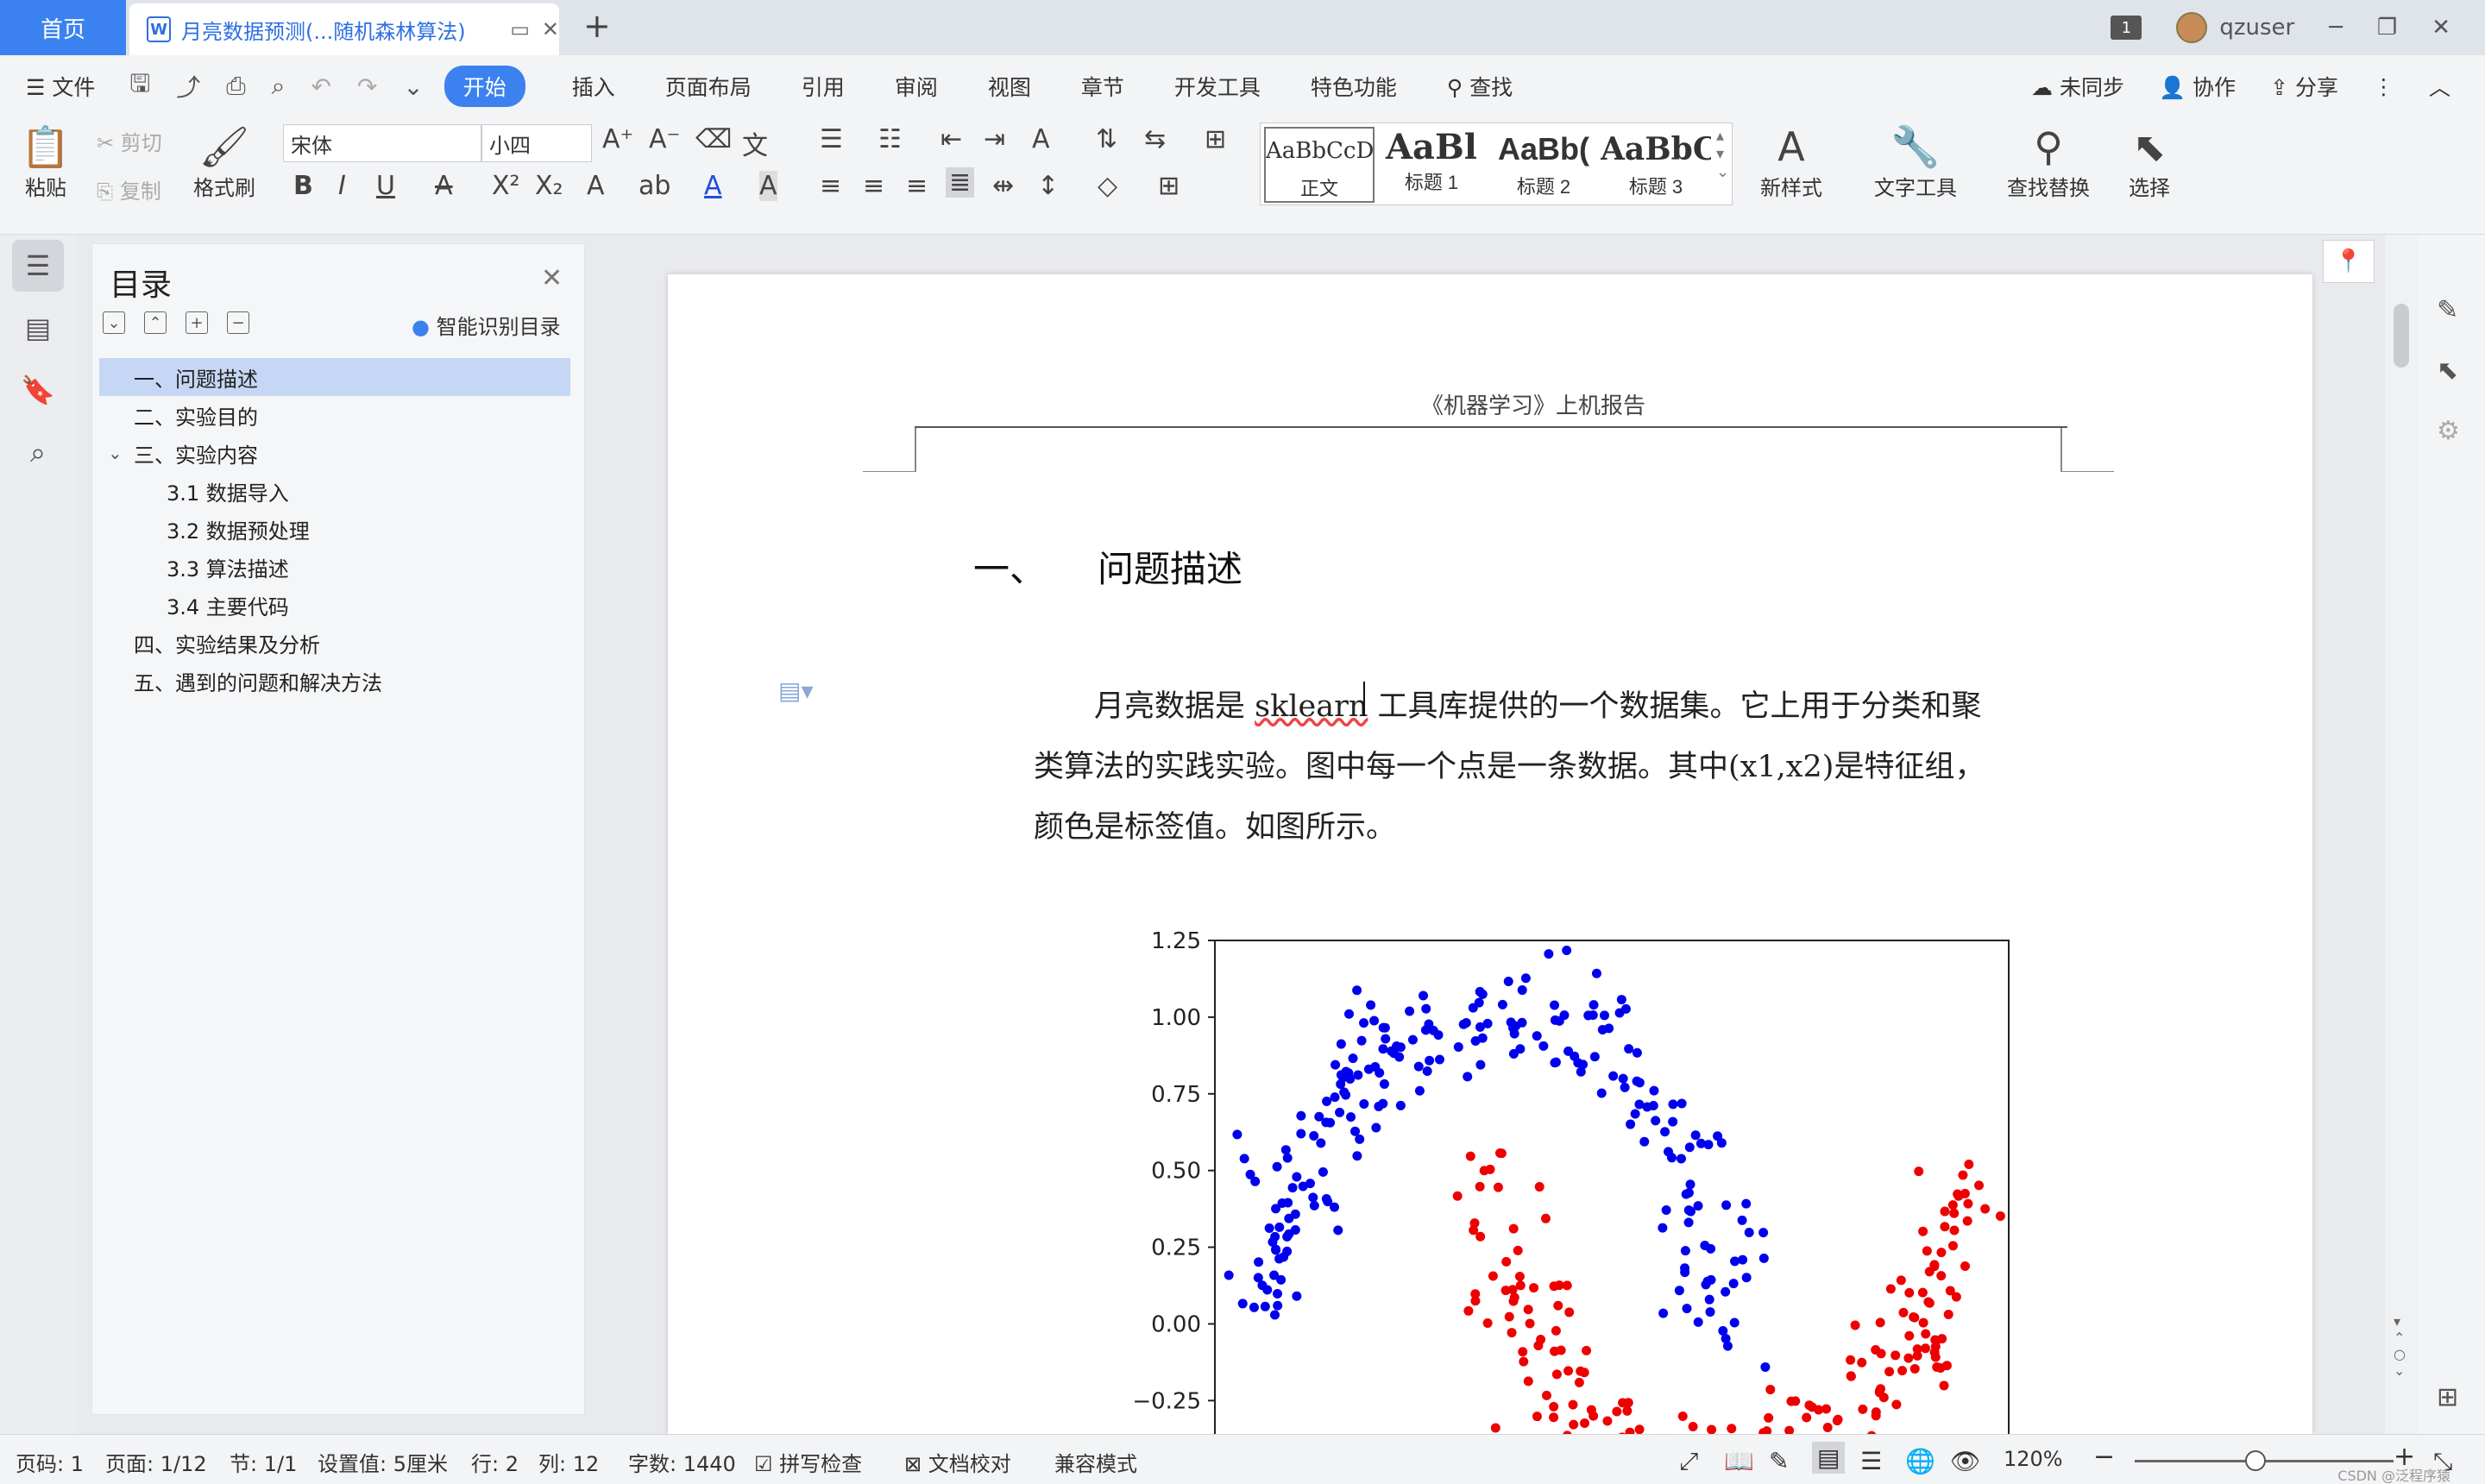  Describe the element at coordinates (382, 143) in the screenshot. I see `font-name-select: 宋体` at that location.